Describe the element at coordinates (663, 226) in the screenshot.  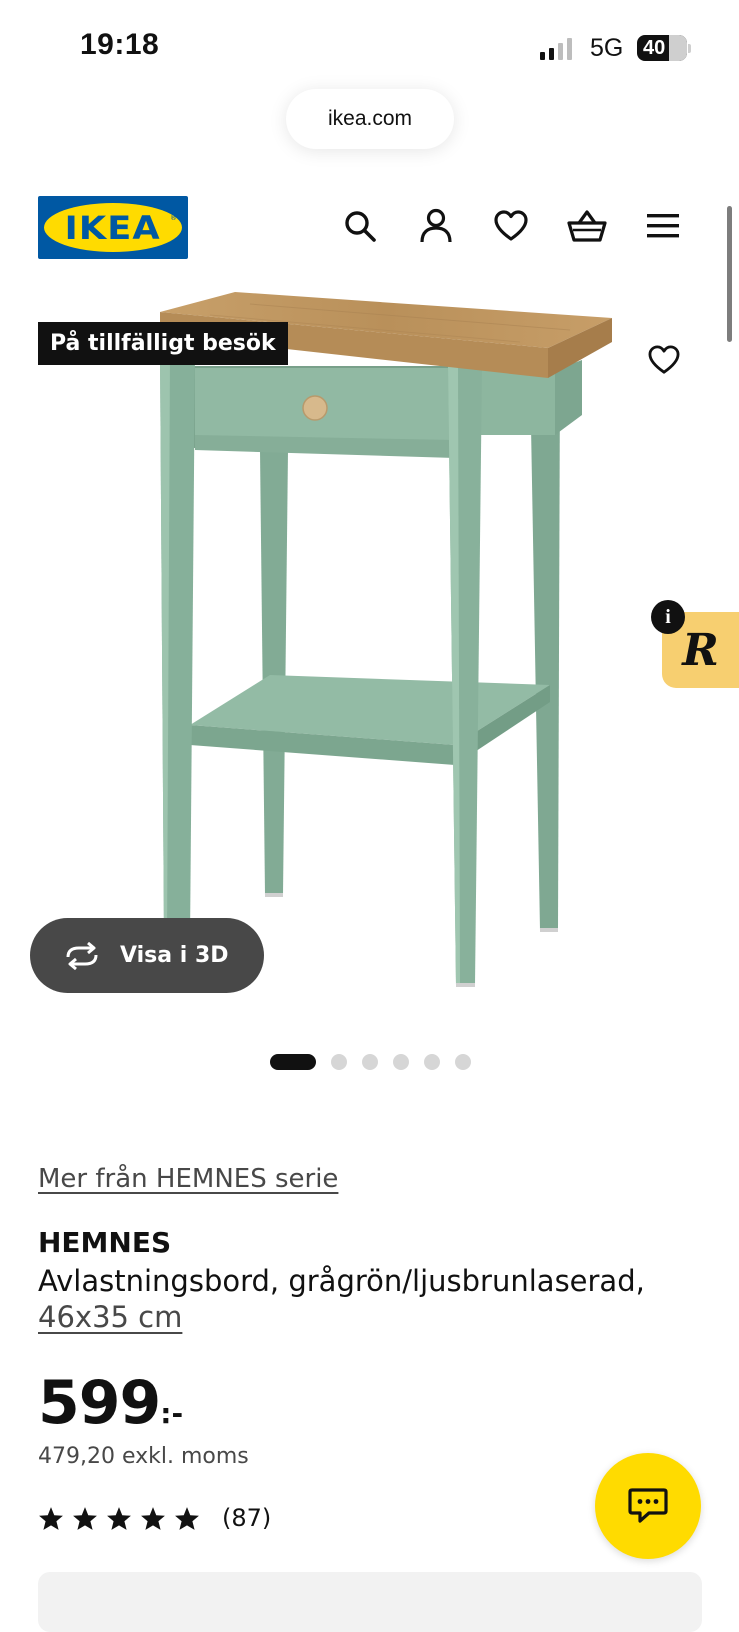
I see `menu-icon` at that location.